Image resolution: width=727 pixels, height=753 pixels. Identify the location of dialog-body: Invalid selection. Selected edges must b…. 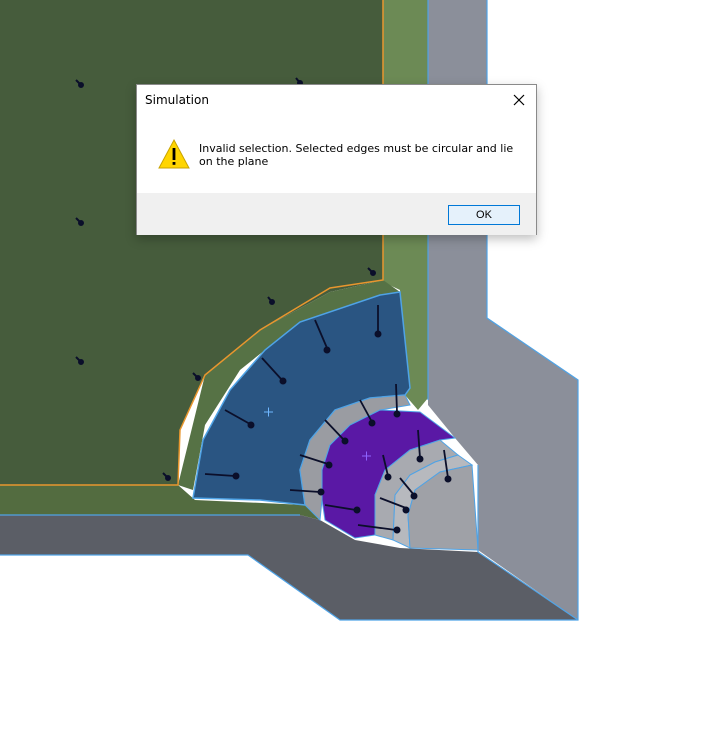
(336, 155).